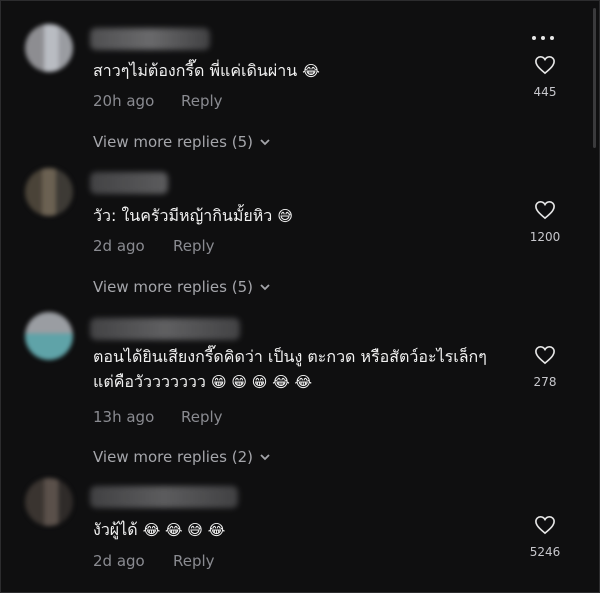 This screenshot has width=600, height=593. Describe the element at coordinates (594, 78) in the screenshot. I see `scrollbar` at that location.